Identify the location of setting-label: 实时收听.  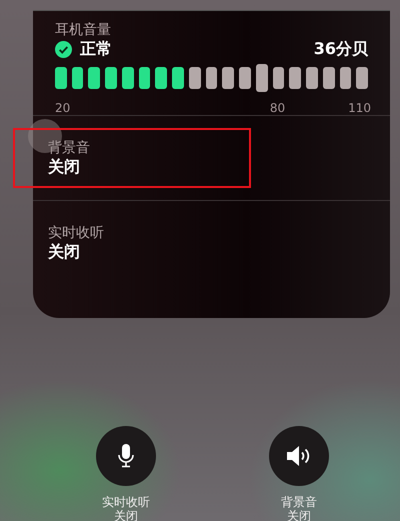
(76, 233).